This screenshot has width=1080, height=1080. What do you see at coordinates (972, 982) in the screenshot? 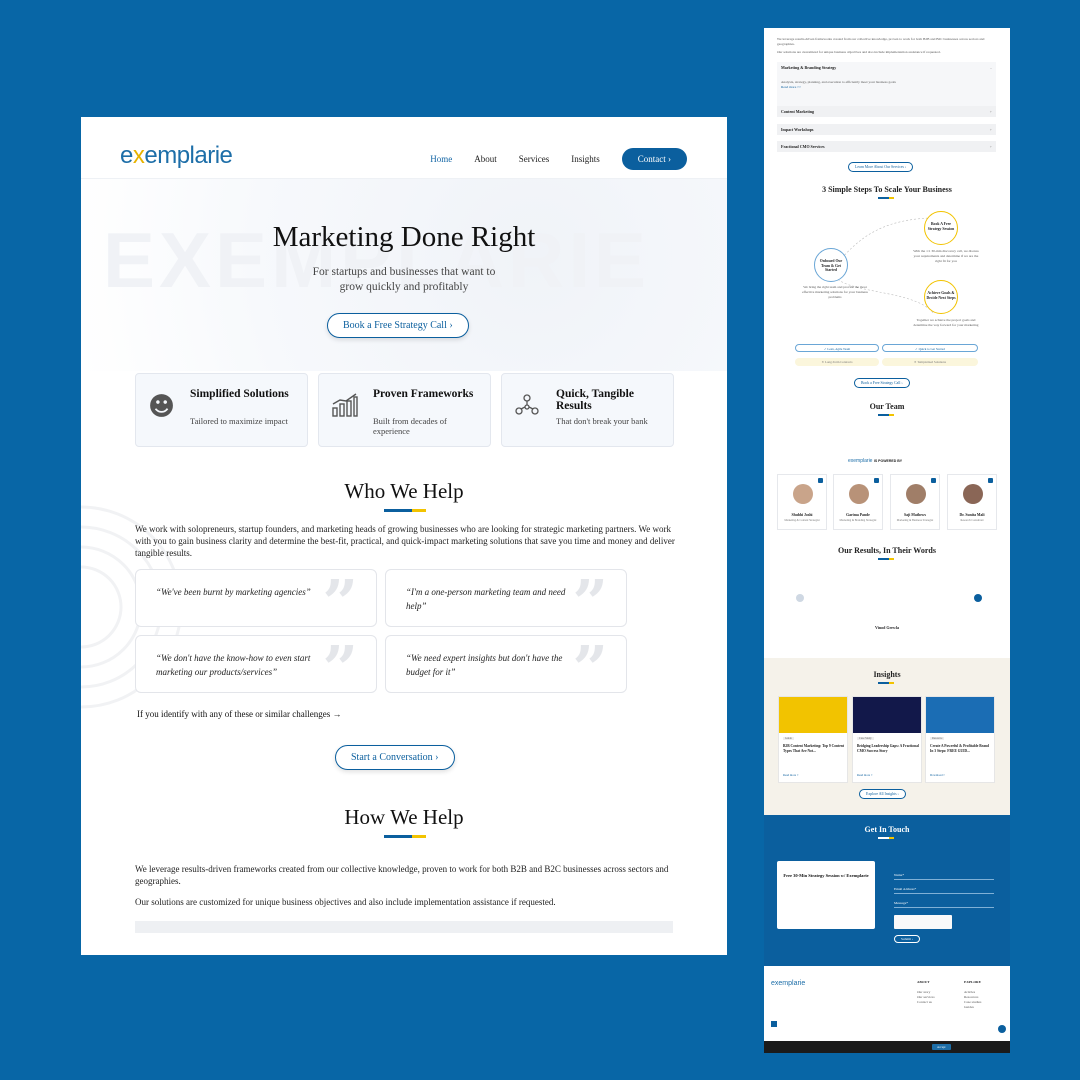
I see `footer-explore-heading: EXPLORE` at bounding box center [972, 982].